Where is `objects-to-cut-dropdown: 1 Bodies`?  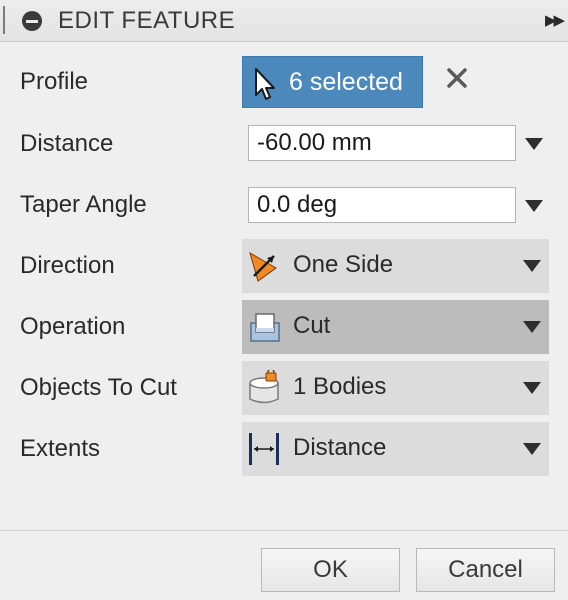
objects-to-cut-dropdown: 1 Bodies is located at coordinates (395, 388).